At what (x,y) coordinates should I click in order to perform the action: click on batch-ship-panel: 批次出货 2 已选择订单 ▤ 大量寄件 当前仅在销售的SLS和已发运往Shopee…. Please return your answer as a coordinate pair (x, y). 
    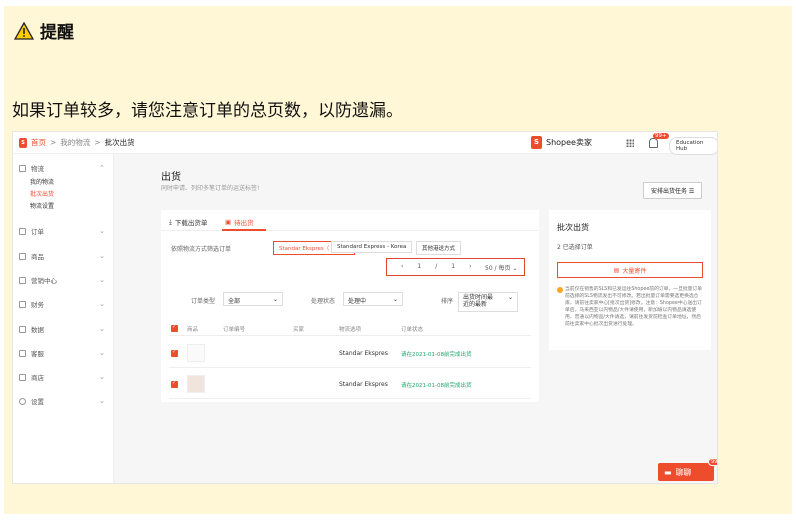
    Looking at the image, I should click on (630, 280).